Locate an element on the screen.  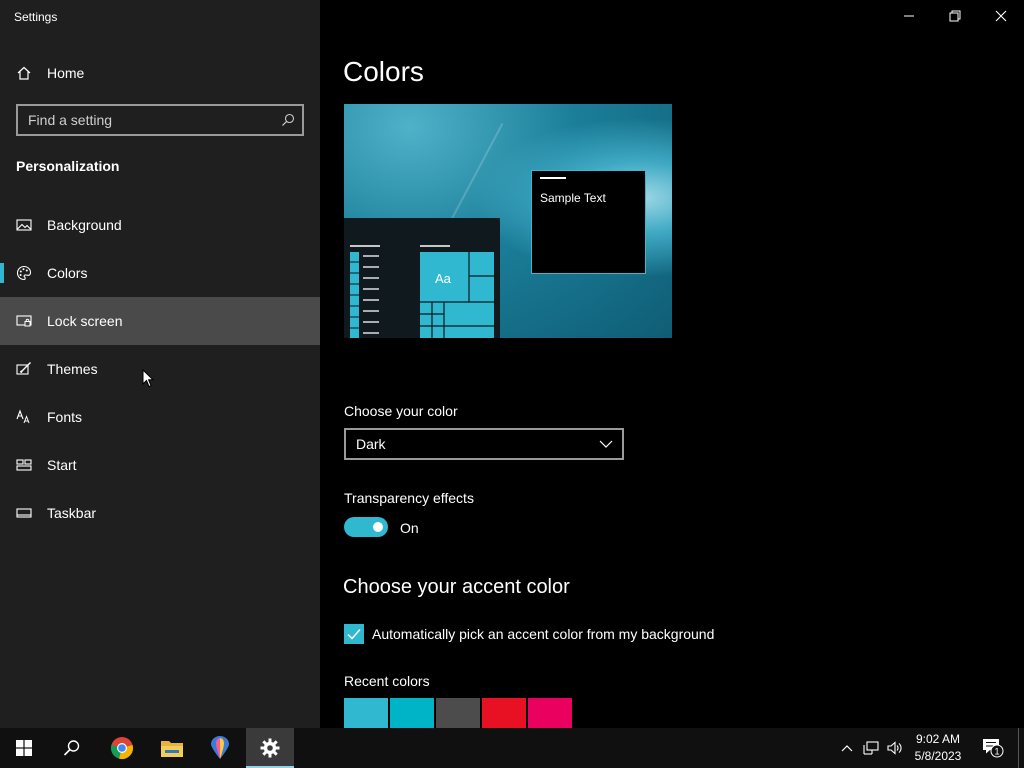
lock-screen-icon is located at coordinates (24, 321).